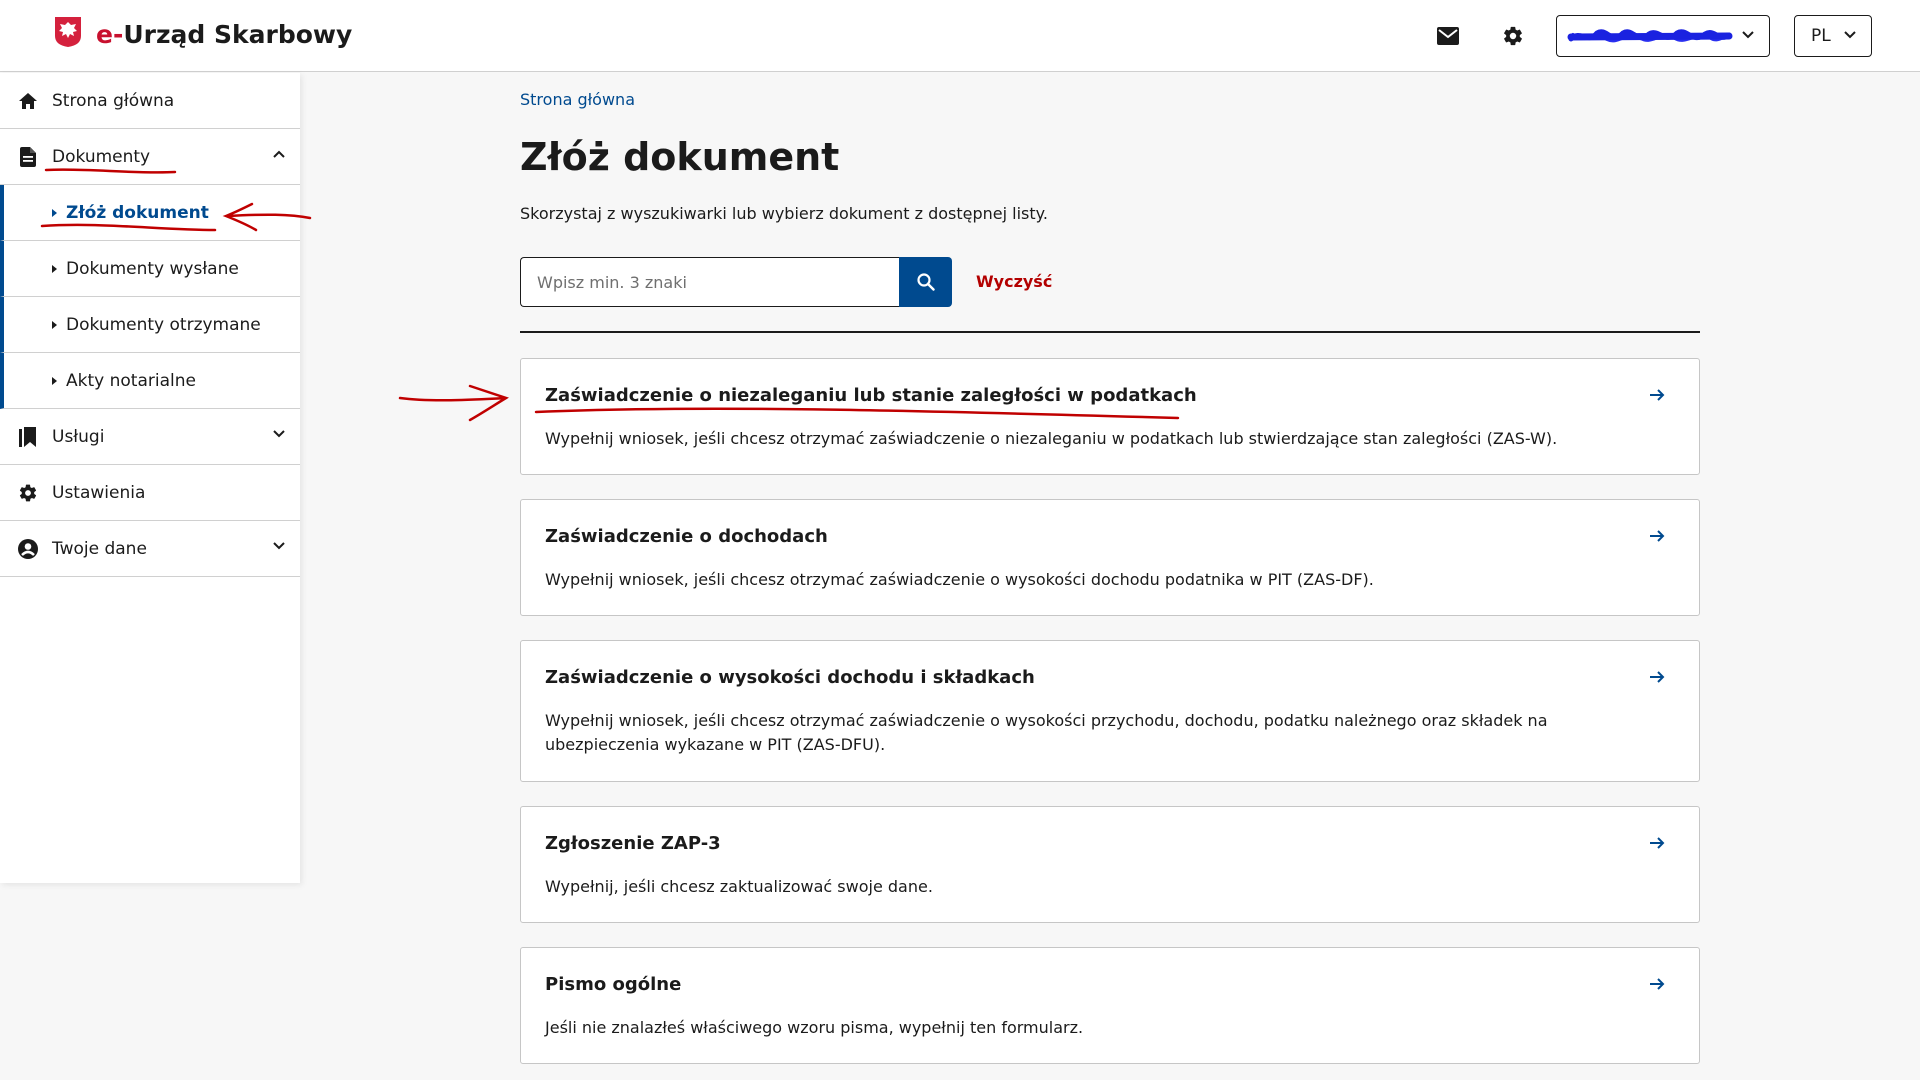  I want to click on language-label: PL, so click(1821, 36).